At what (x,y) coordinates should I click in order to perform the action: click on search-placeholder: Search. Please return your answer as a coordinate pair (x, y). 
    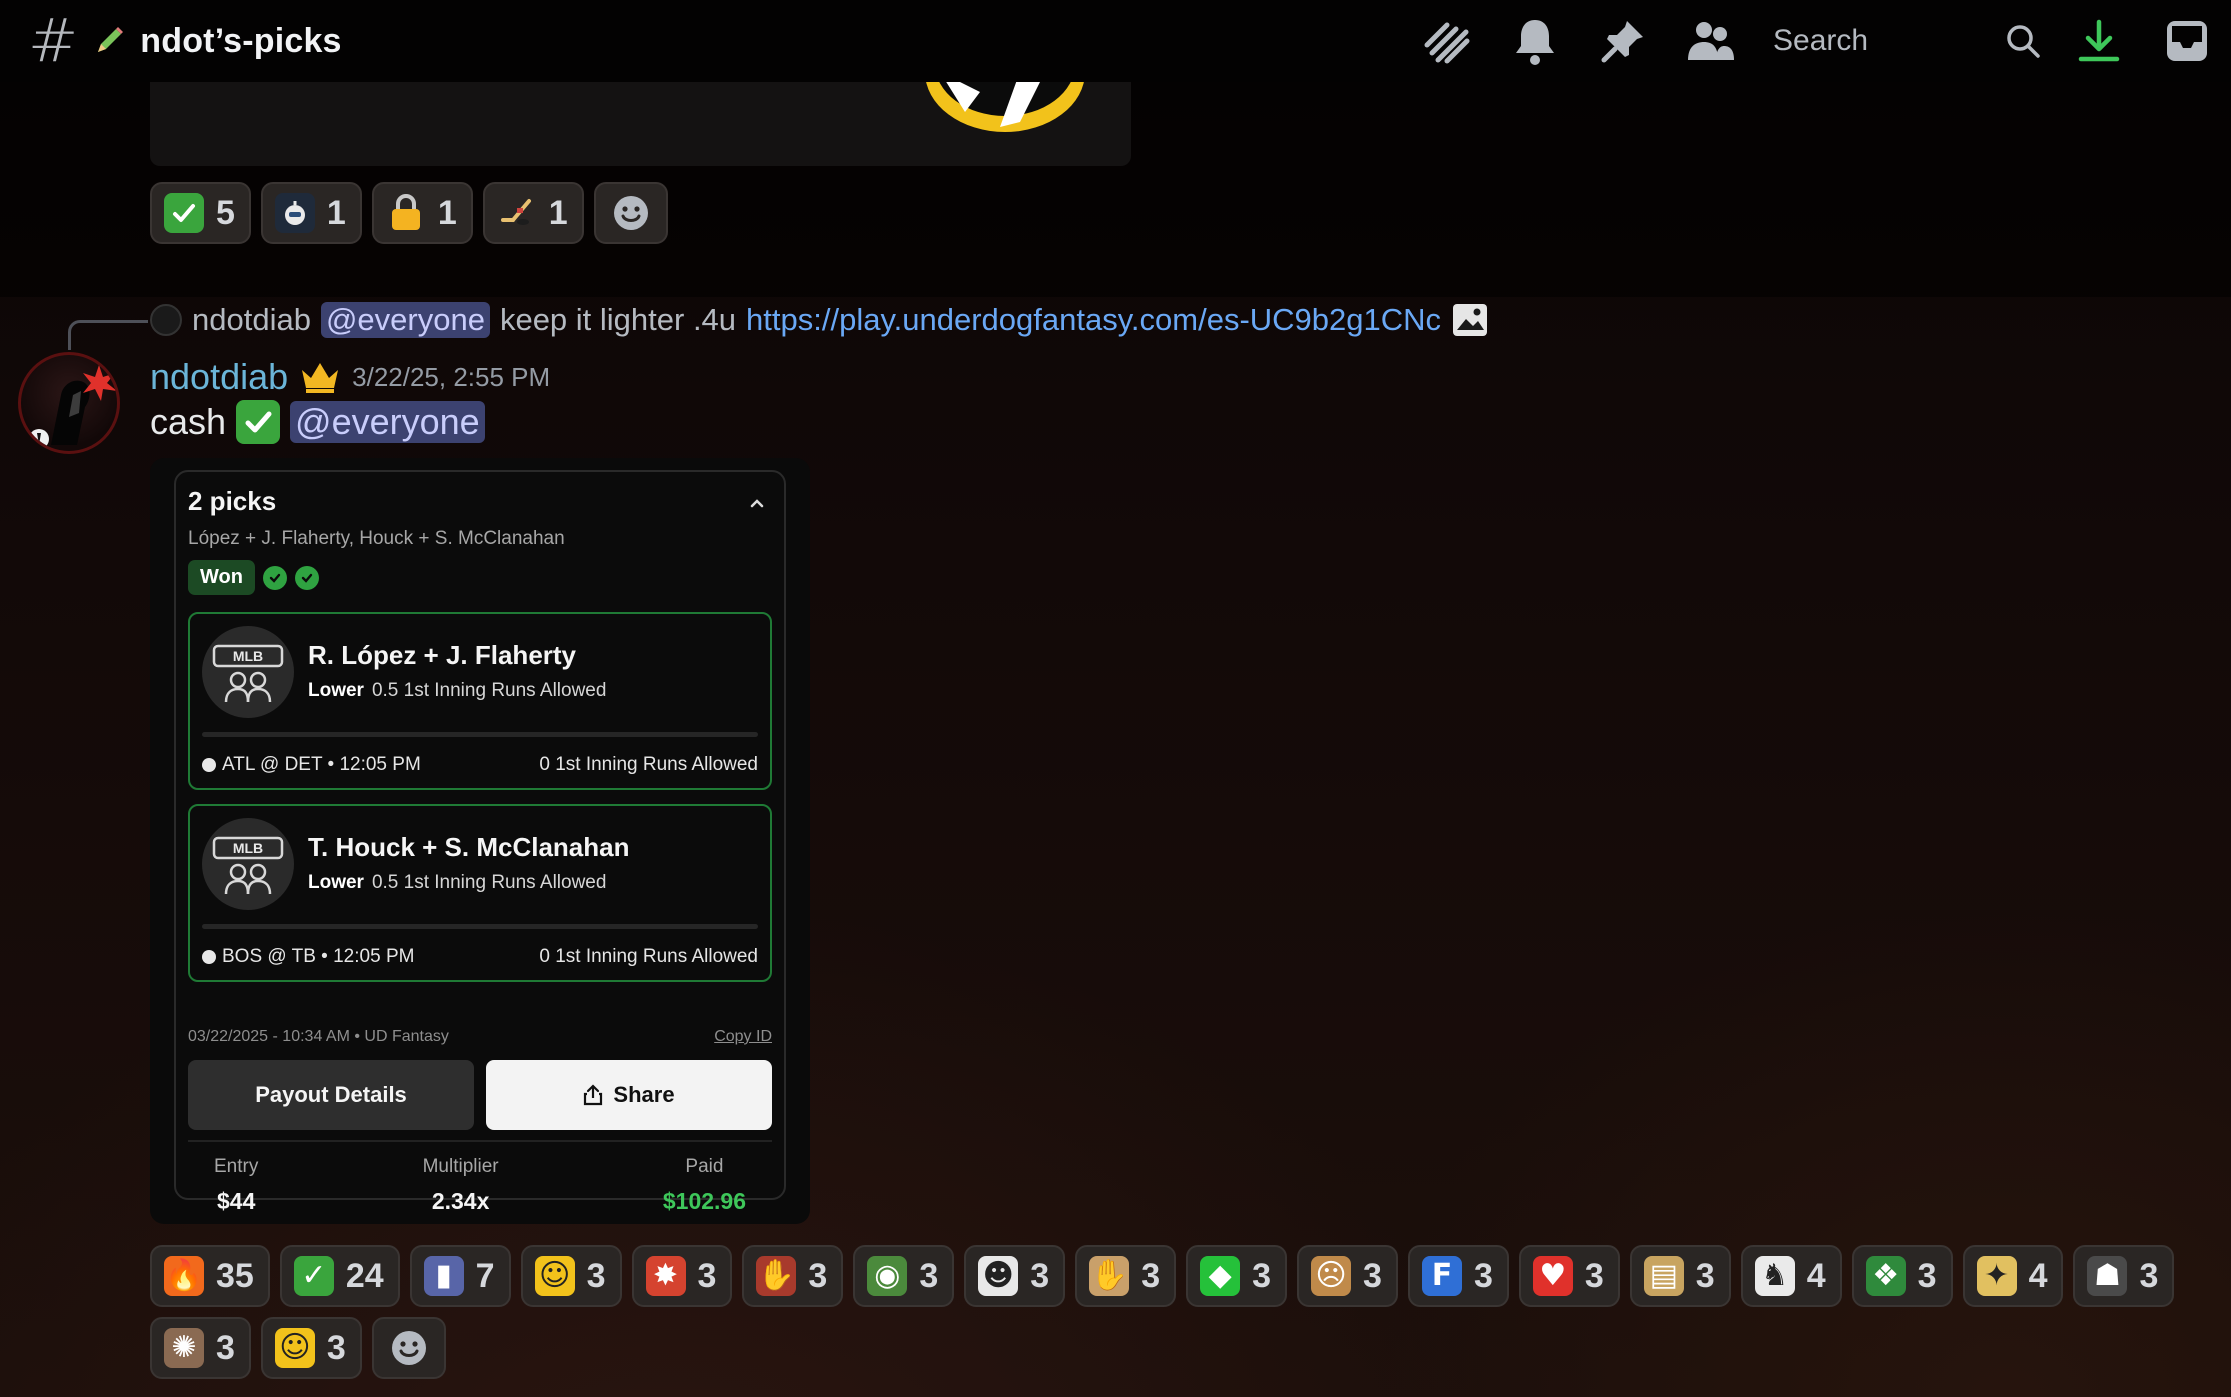
    Looking at the image, I should click on (1821, 40).